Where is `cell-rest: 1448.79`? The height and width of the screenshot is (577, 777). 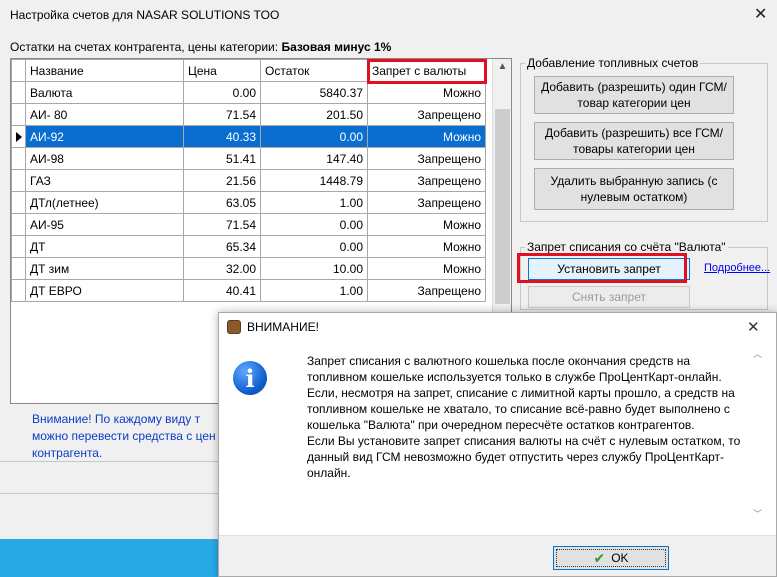 cell-rest: 1448.79 is located at coordinates (314, 180).